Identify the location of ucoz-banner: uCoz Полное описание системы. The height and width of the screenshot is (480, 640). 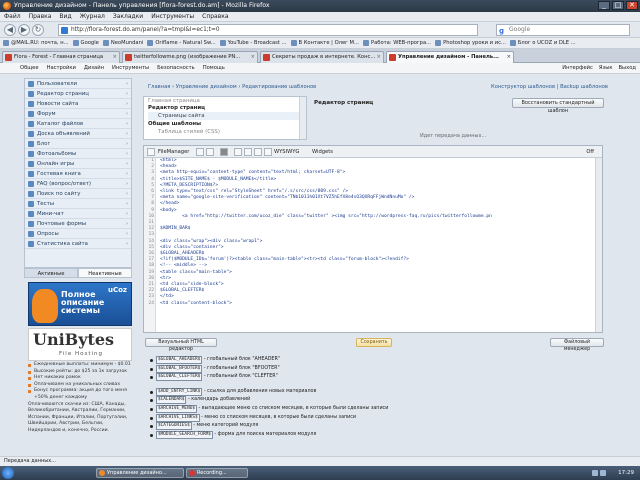
(80, 304).